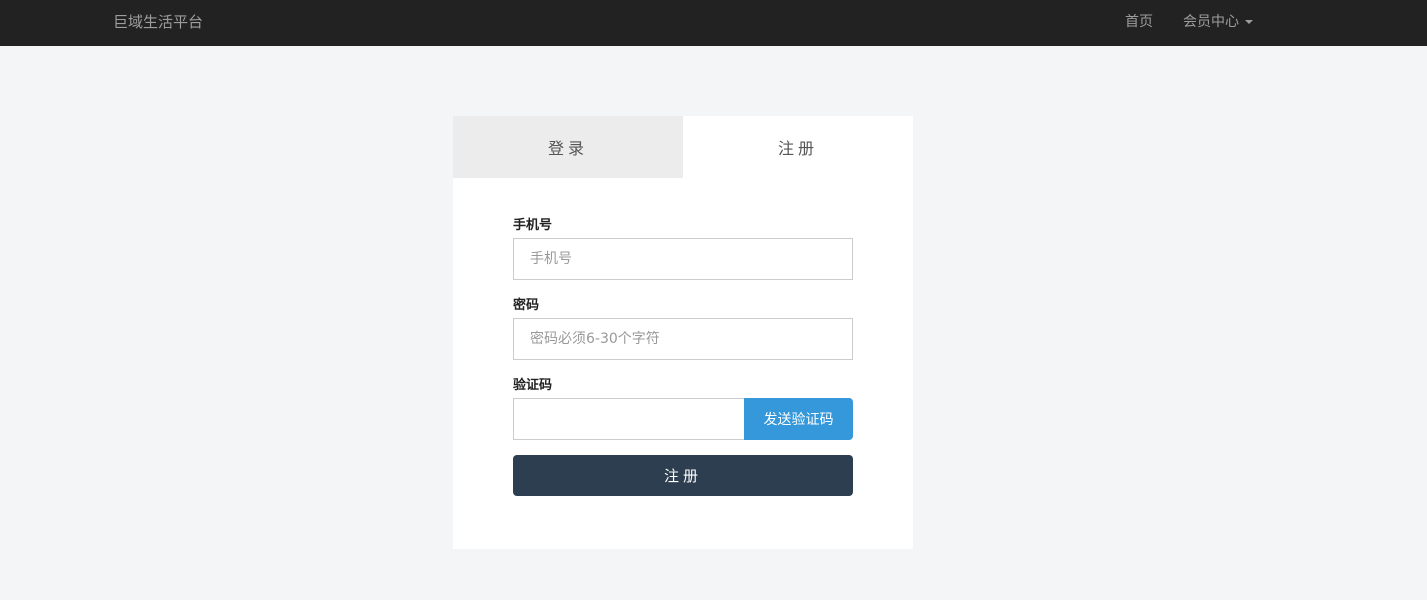  I want to click on phone-group: 手机号, so click(683, 249).